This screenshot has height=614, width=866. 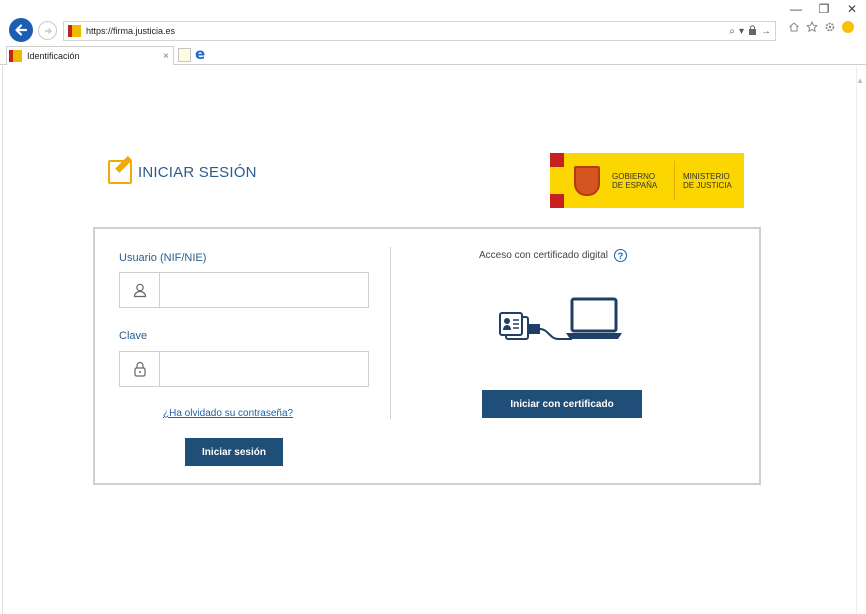 I want to click on tab-strip: Identificación × e, so click(x=433, y=55).